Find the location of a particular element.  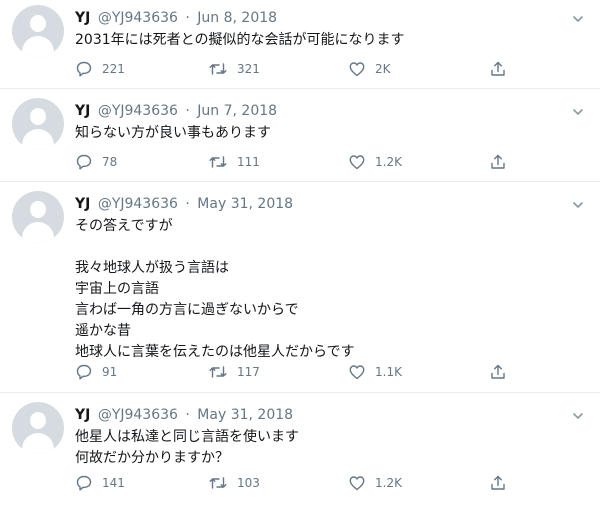

tweet-text-line: 知らない方が良い事もあります is located at coordinates (173, 133).